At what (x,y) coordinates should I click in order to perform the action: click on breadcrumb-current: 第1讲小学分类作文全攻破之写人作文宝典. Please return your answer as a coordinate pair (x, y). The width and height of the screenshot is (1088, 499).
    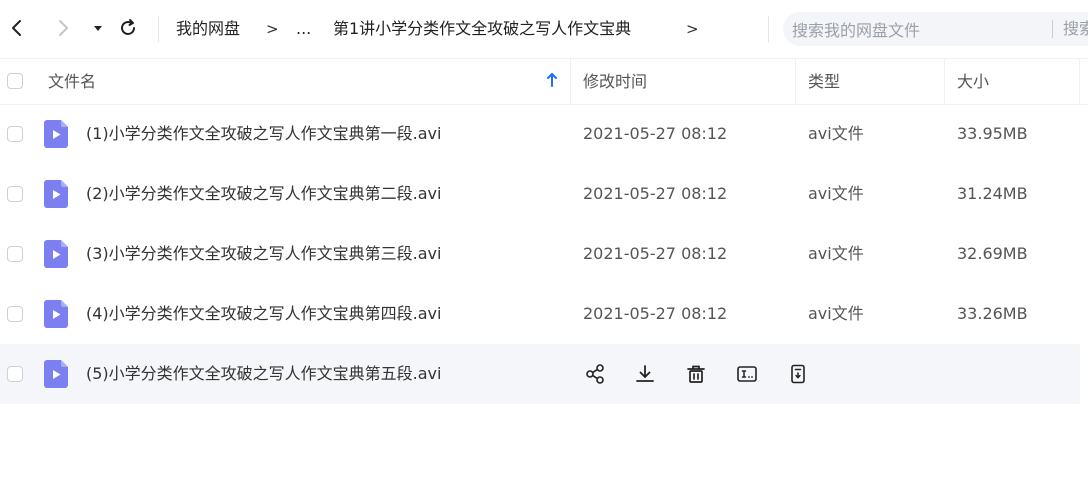
    Looking at the image, I should click on (482, 29).